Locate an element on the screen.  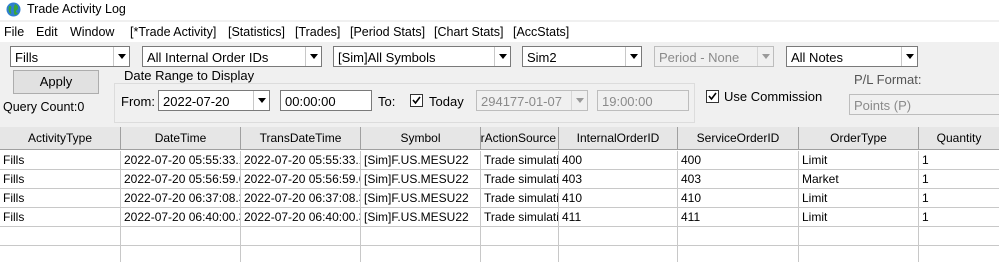
to-label: To: is located at coordinates (387, 101).